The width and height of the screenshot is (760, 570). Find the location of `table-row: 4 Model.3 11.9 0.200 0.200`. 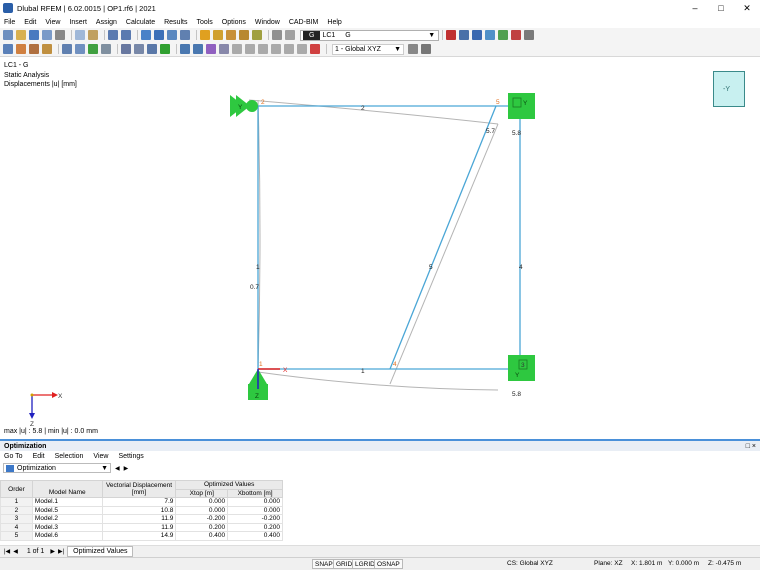

table-row: 4 Model.3 11.9 0.200 0.200 is located at coordinates (141, 527).